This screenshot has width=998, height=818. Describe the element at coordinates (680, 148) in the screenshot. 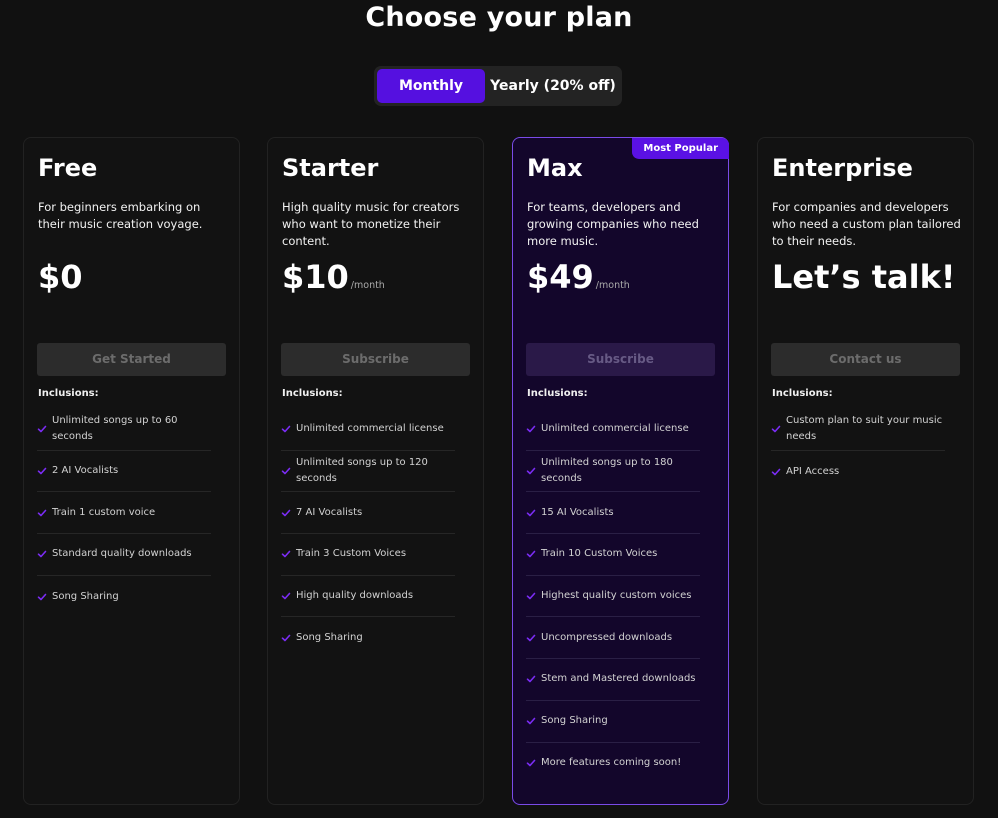

I see `most-popular-badge: Most Popular` at that location.